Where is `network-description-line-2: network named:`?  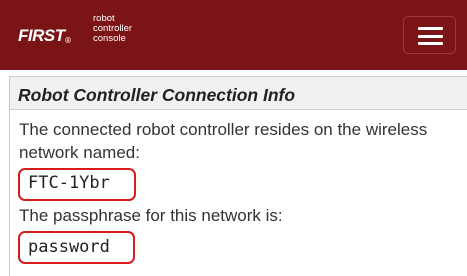
network-description-line-2: network named: is located at coordinates (79, 152).